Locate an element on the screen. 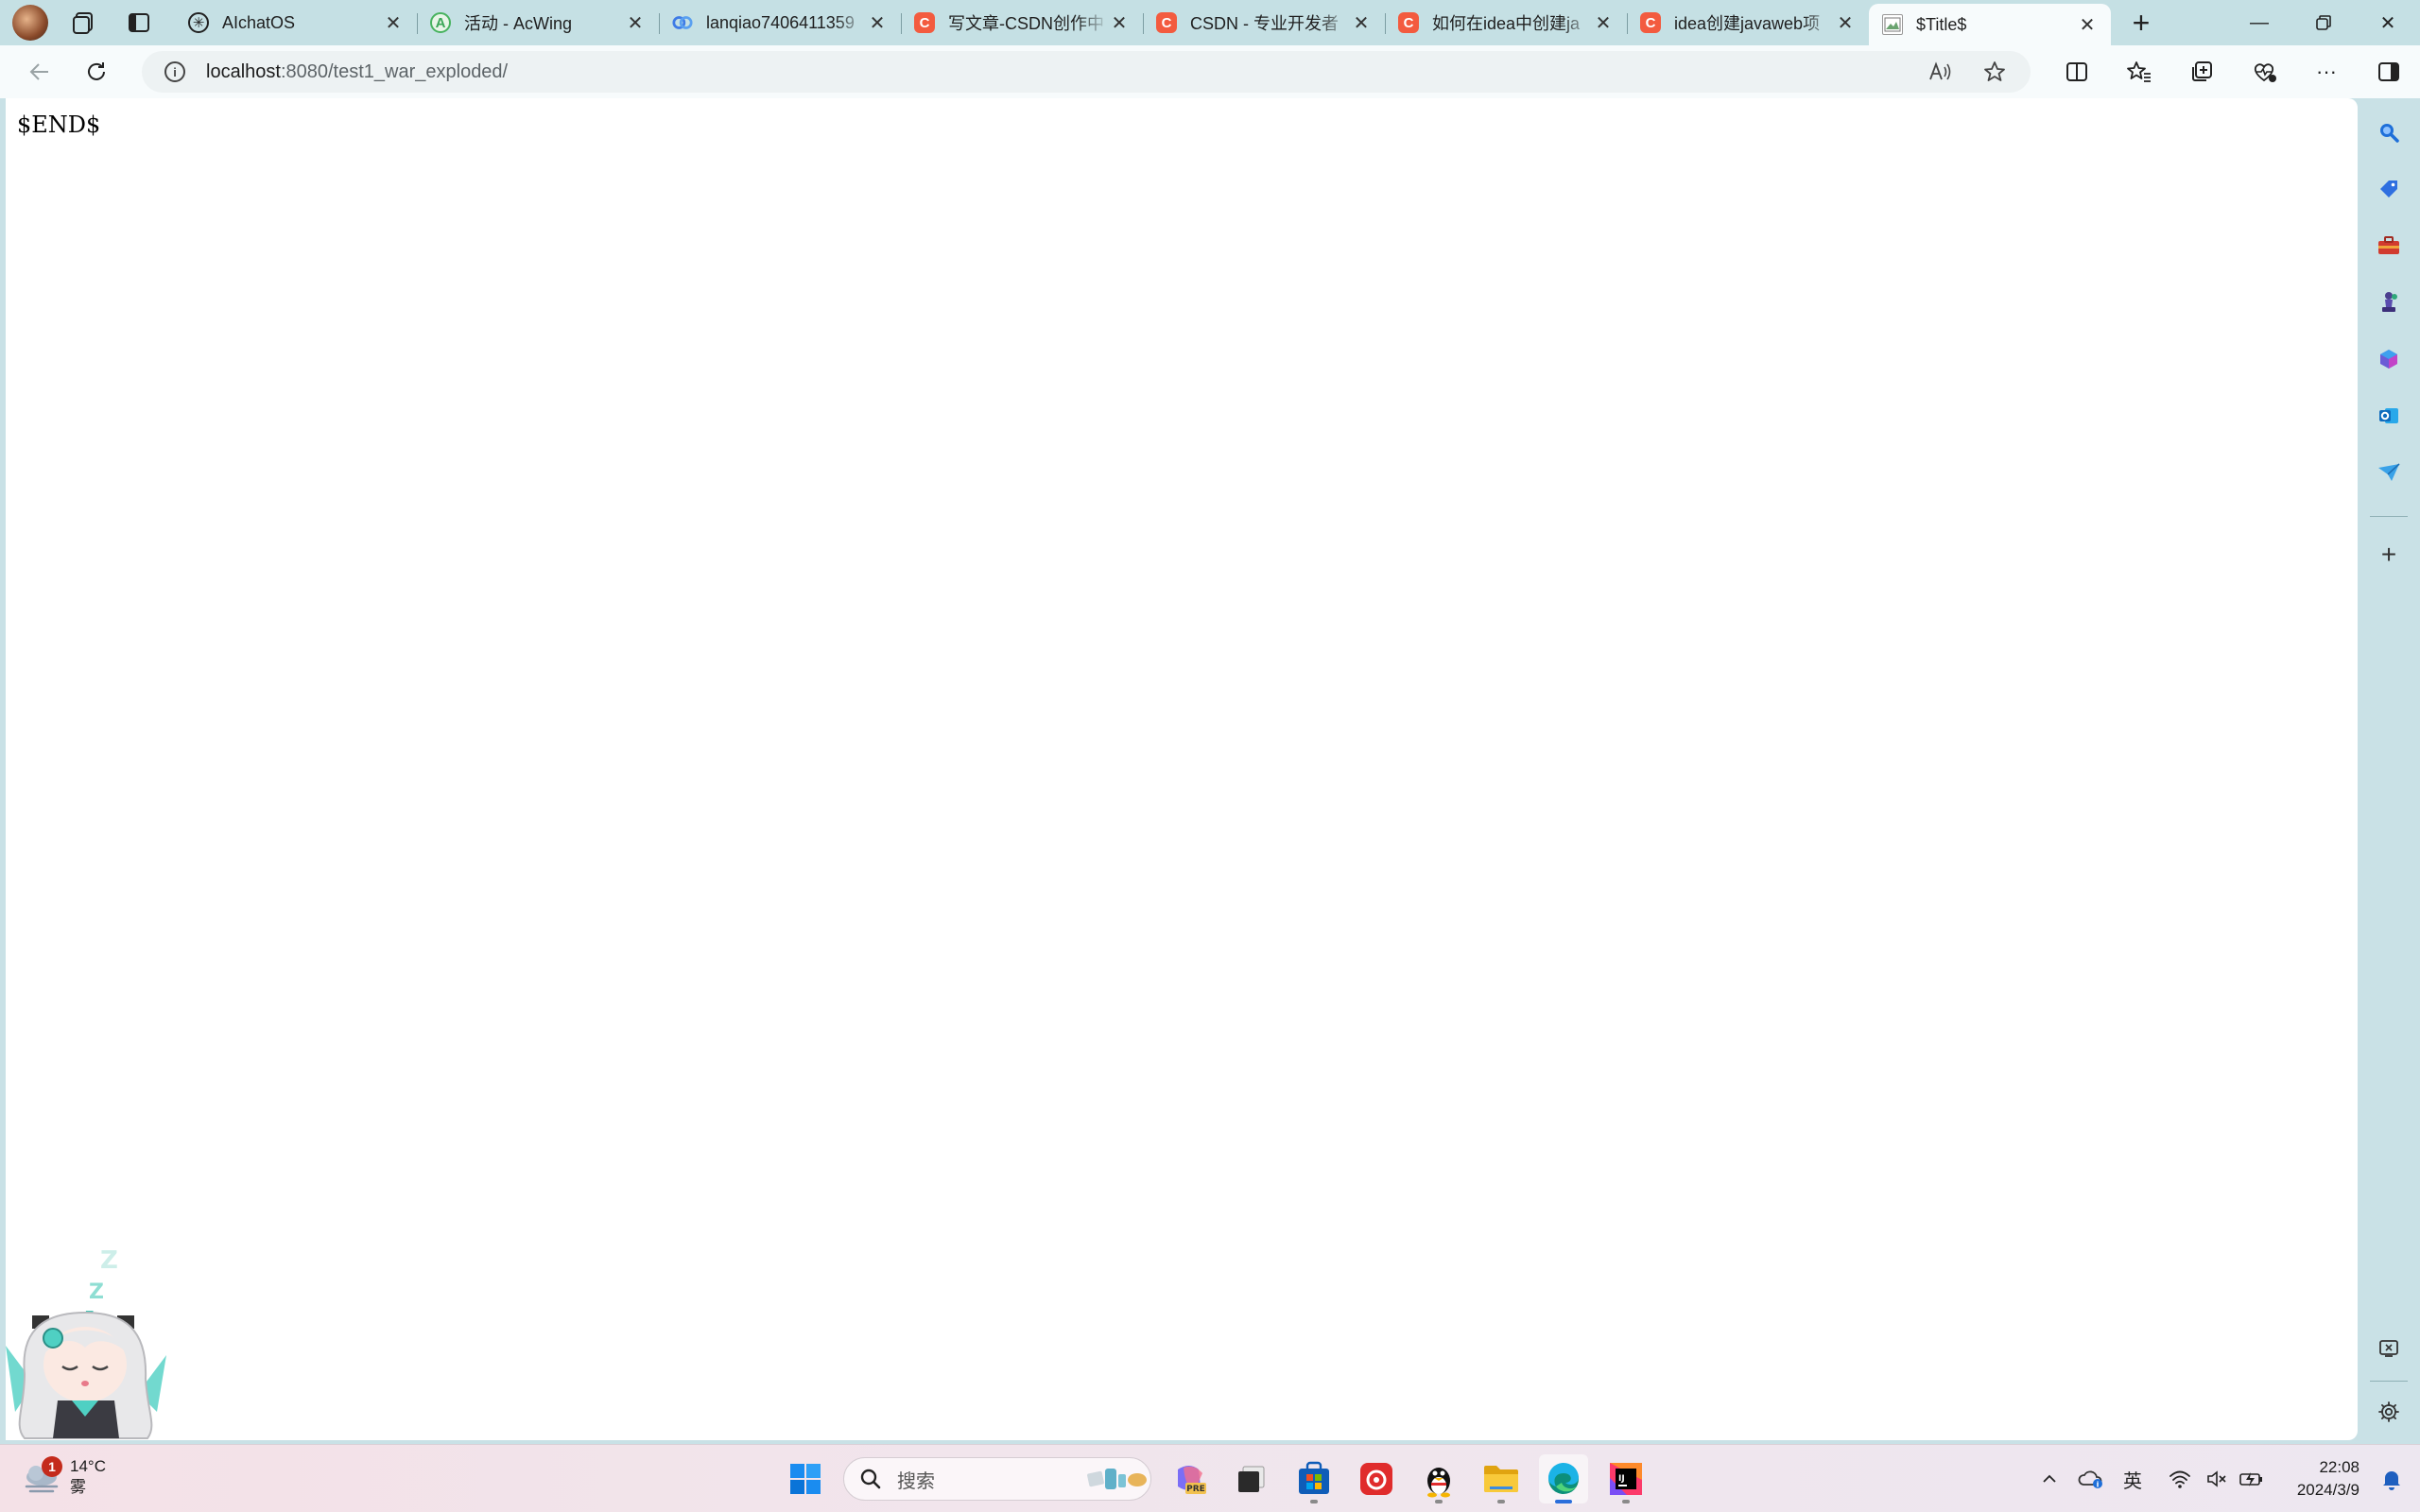  wifi-icon is located at coordinates (2180, 1479).